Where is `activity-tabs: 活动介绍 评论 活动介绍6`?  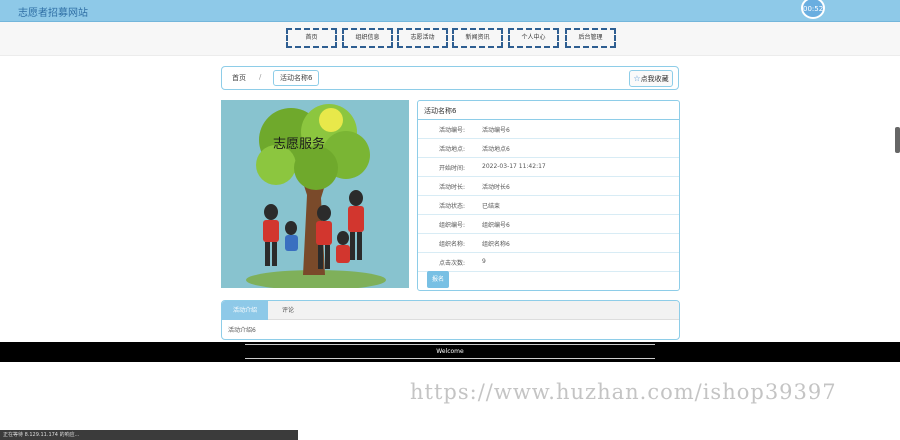
activity-tabs: 活动介绍 评论 活动介绍6 is located at coordinates (450, 320).